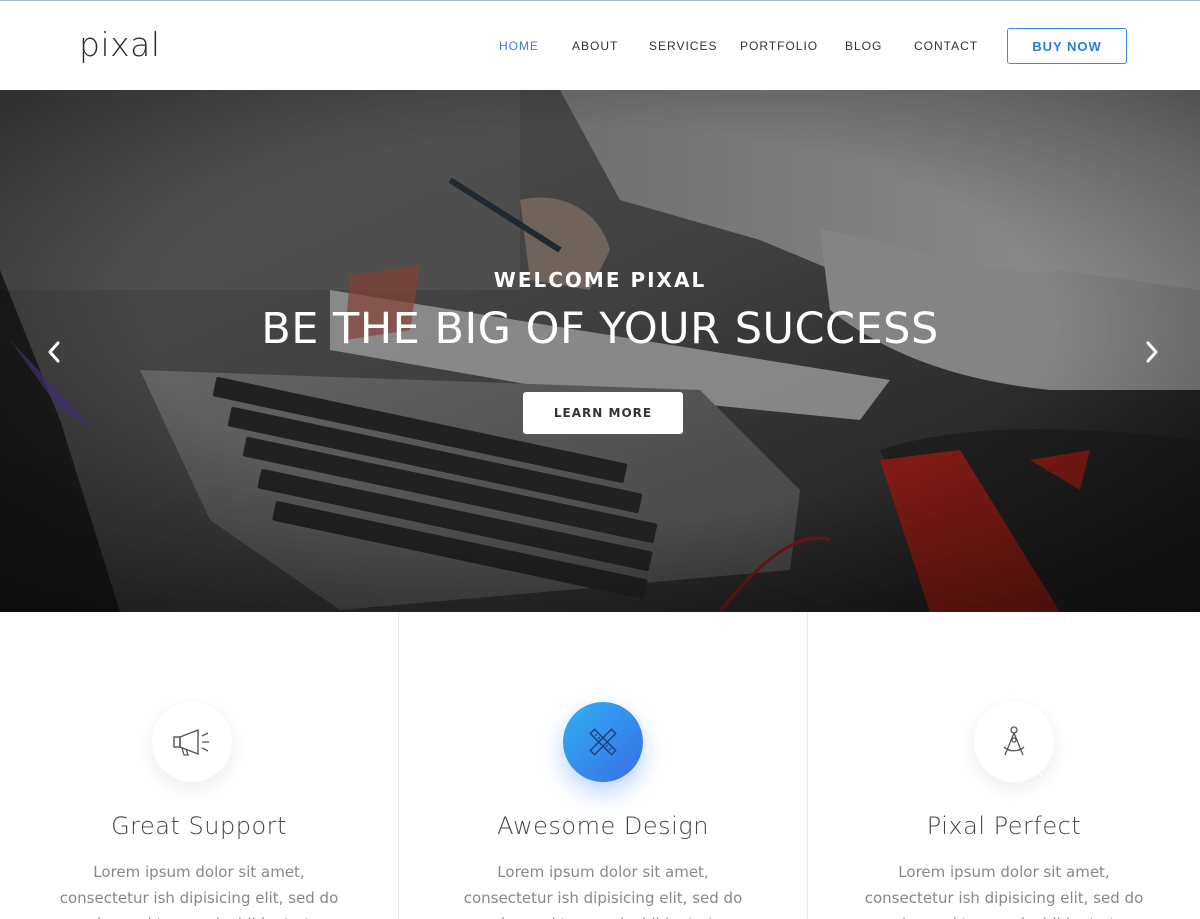 The width and height of the screenshot is (1200, 919). I want to click on site-logo: pixal, so click(120, 44).